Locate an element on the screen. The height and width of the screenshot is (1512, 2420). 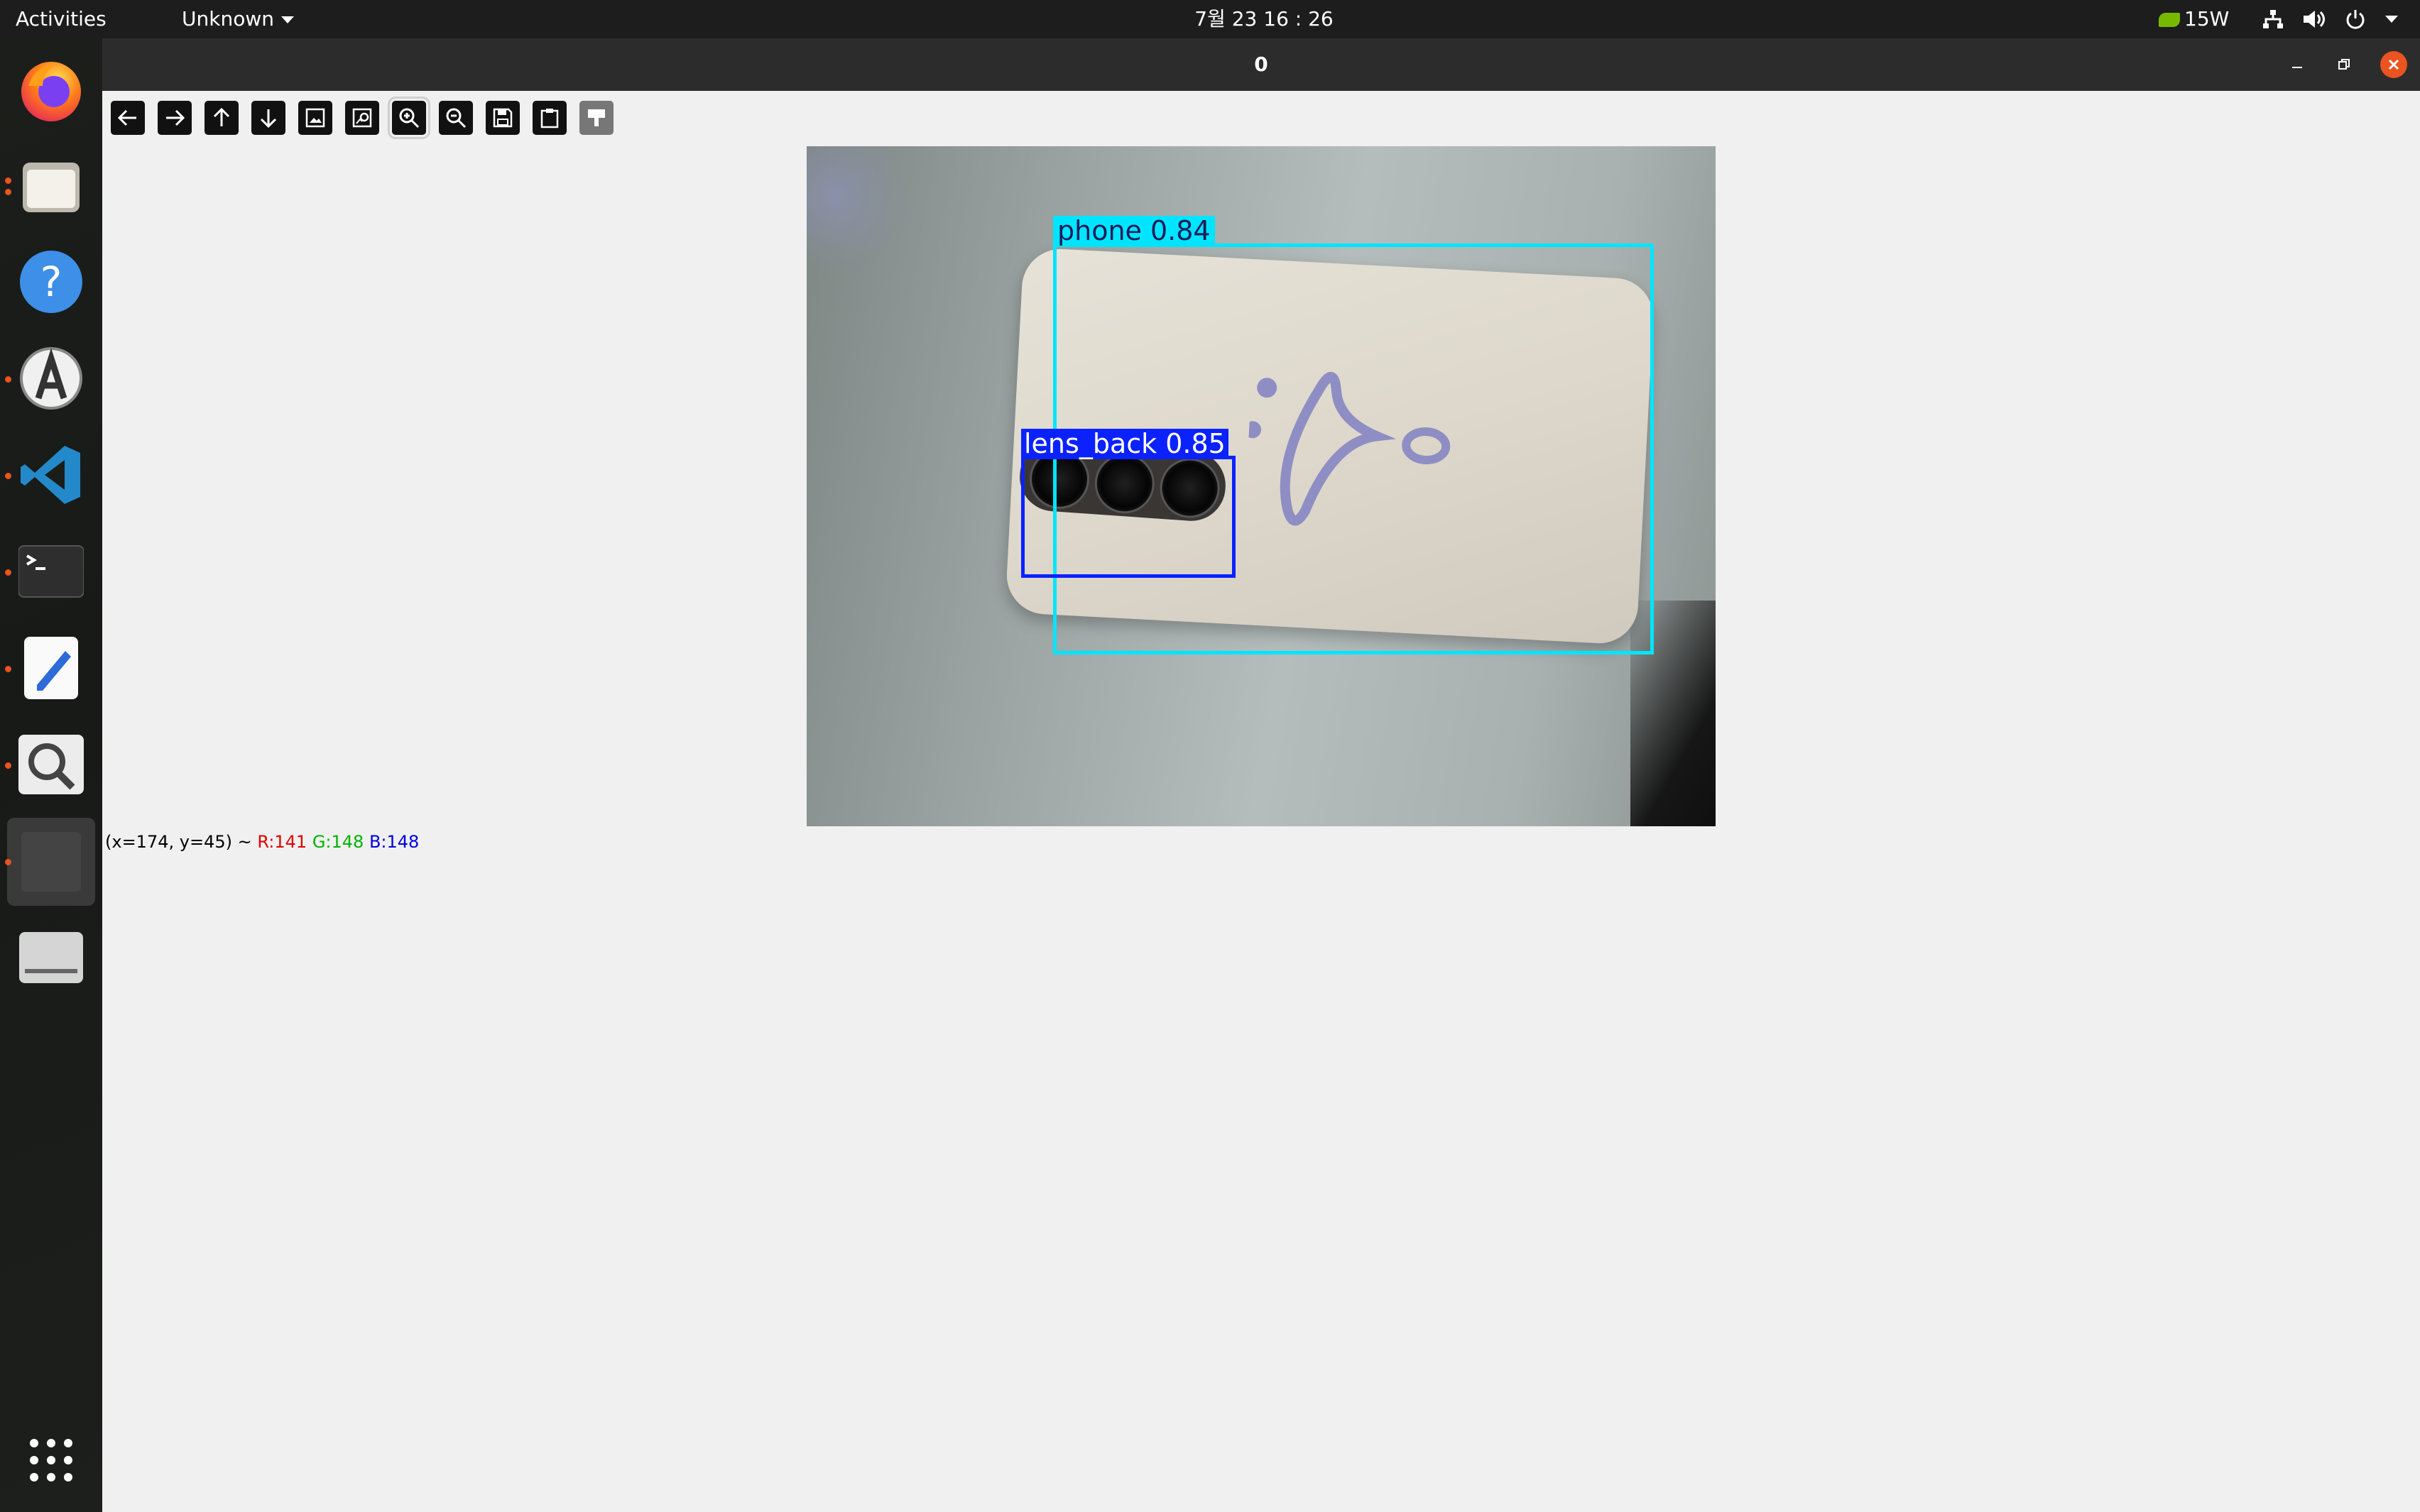
zoom-in-button is located at coordinates (409, 118).